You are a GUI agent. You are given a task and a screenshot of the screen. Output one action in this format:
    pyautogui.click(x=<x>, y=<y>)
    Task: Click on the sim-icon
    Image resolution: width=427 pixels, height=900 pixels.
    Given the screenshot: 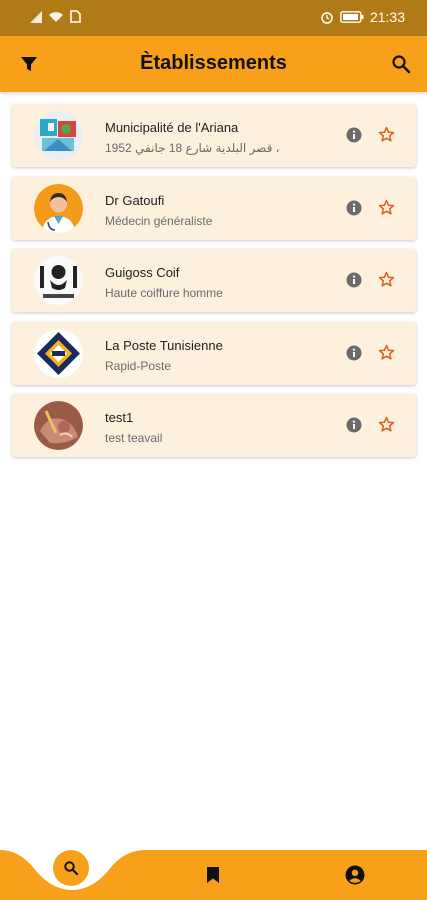 What is the action you would take?
    pyautogui.click(x=75, y=16)
    